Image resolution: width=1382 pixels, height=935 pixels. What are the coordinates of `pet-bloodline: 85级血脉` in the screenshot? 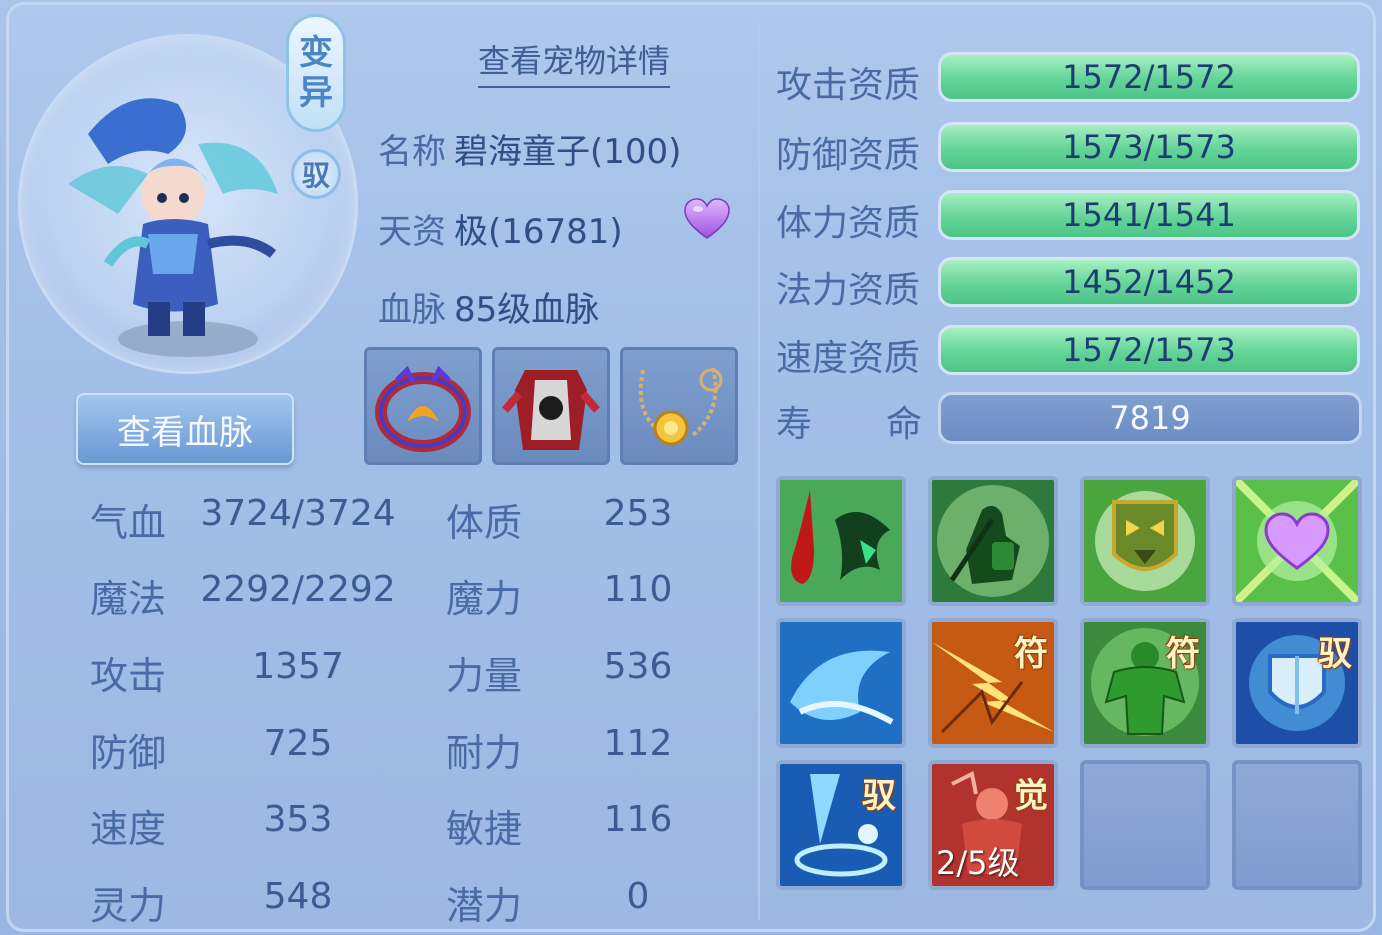 It's located at (527, 310).